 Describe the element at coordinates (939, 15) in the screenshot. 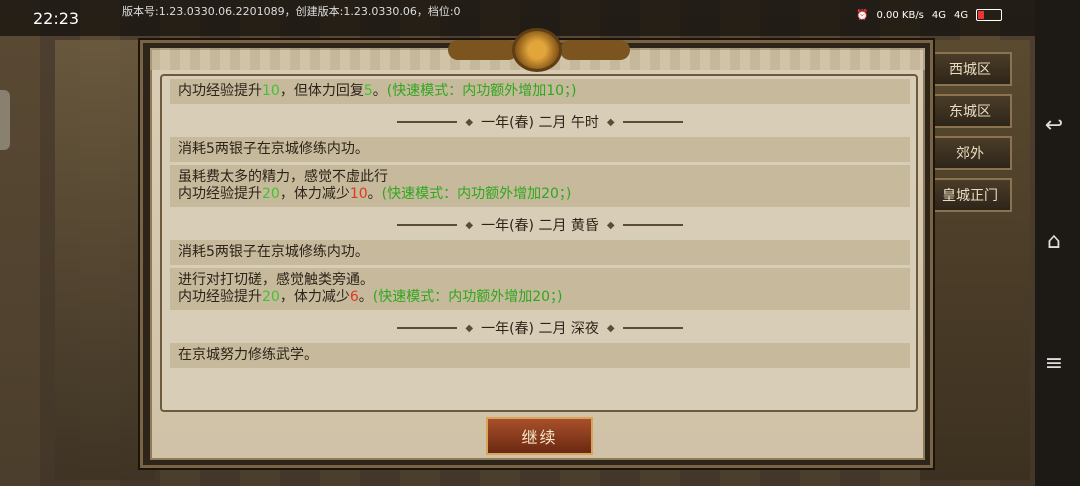

I see `signal-1: 4G` at that location.